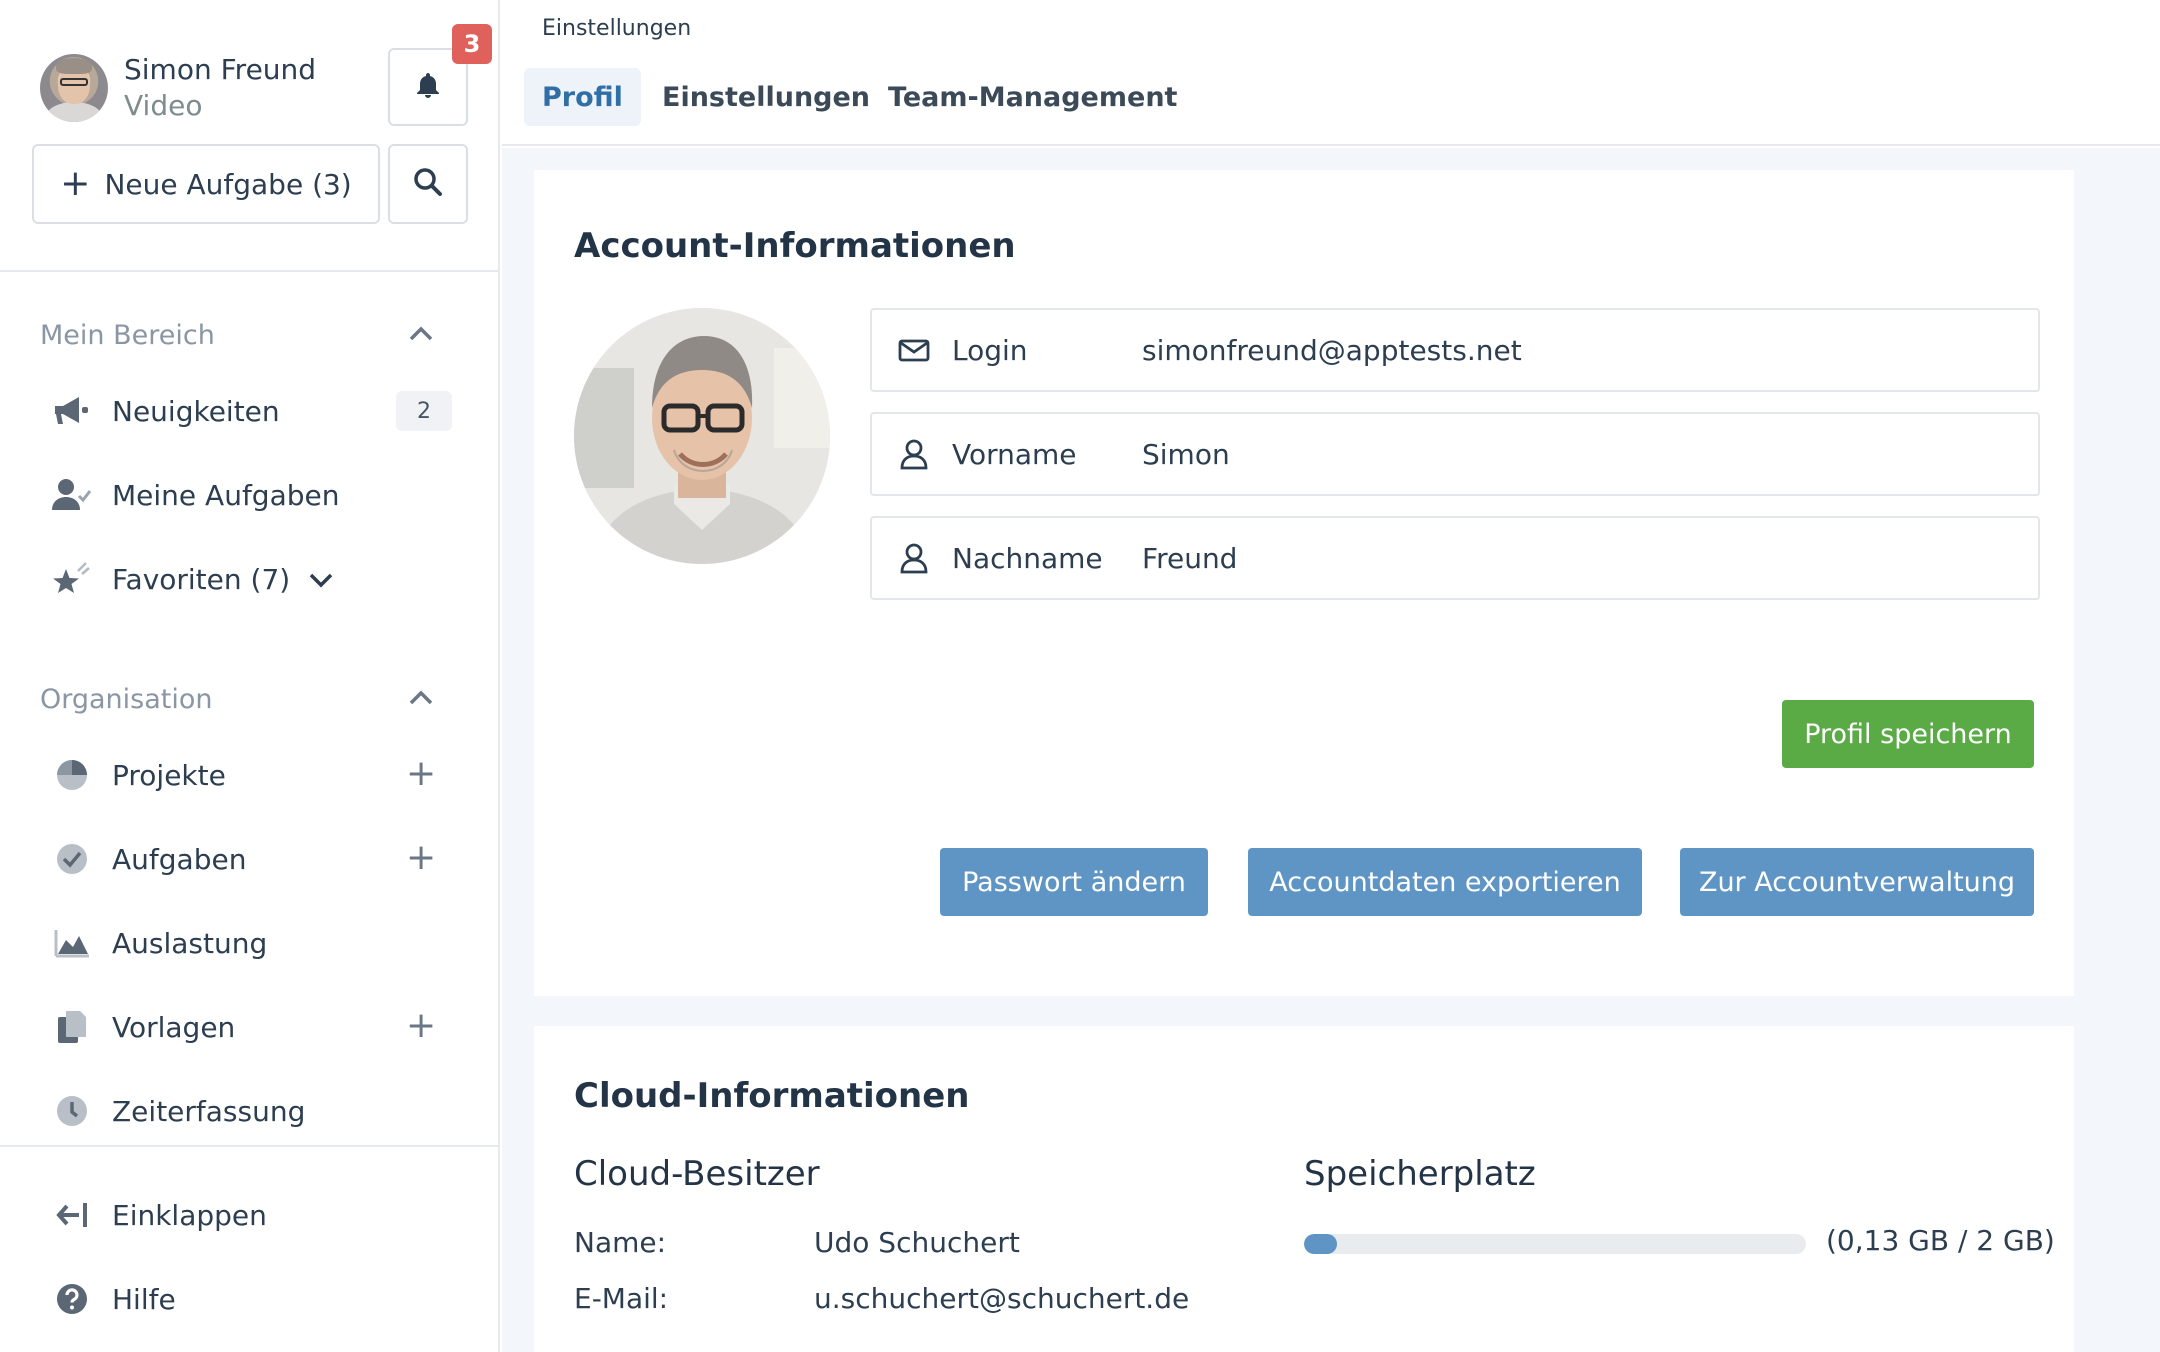 The width and height of the screenshot is (2160, 1352). I want to click on sidebar-item-label: Aufgaben, so click(179, 859).